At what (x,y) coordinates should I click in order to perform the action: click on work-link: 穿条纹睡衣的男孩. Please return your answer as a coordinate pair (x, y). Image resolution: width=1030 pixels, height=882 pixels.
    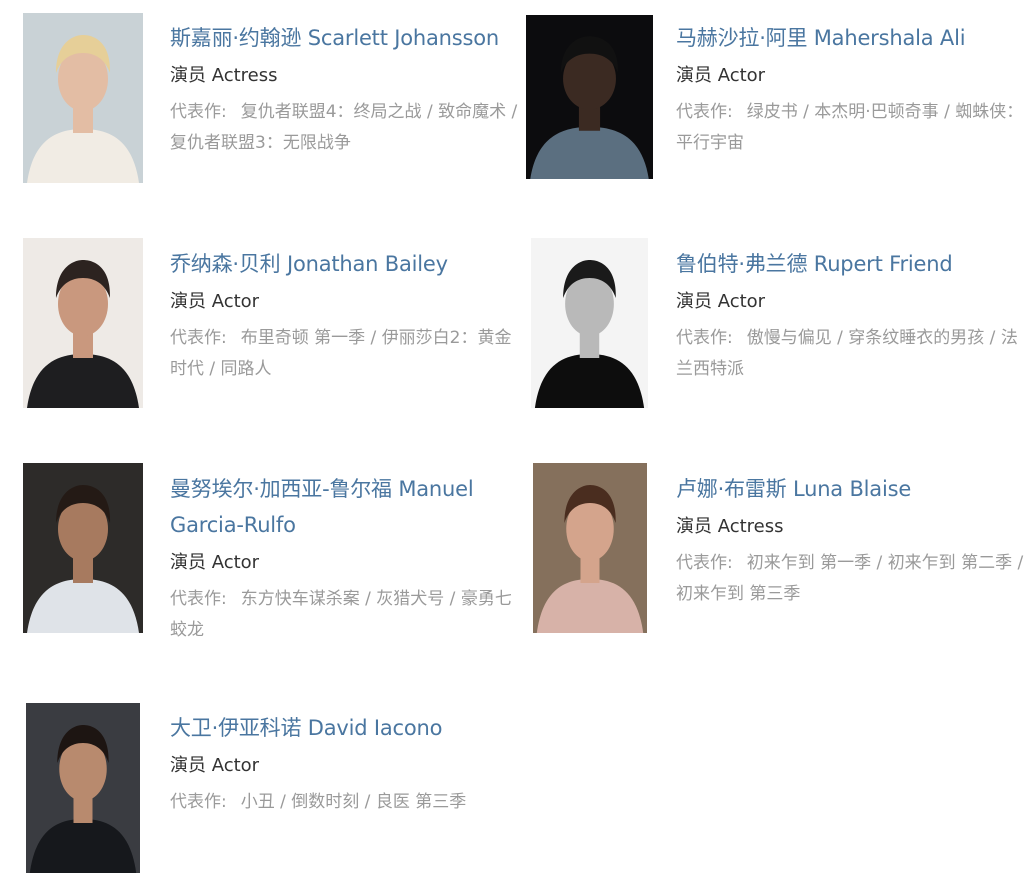
    Looking at the image, I should click on (916, 338).